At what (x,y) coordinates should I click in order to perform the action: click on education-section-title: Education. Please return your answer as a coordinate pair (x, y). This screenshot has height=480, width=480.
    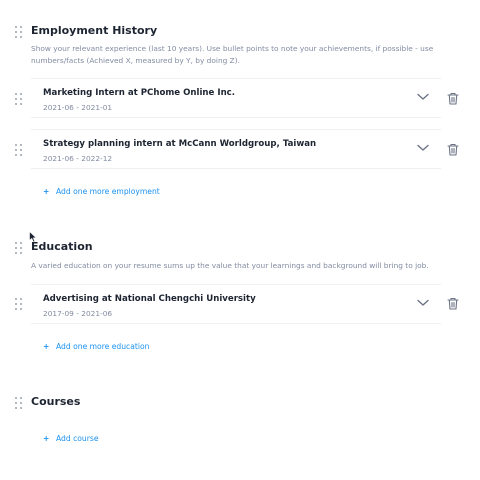
    Looking at the image, I should click on (62, 246).